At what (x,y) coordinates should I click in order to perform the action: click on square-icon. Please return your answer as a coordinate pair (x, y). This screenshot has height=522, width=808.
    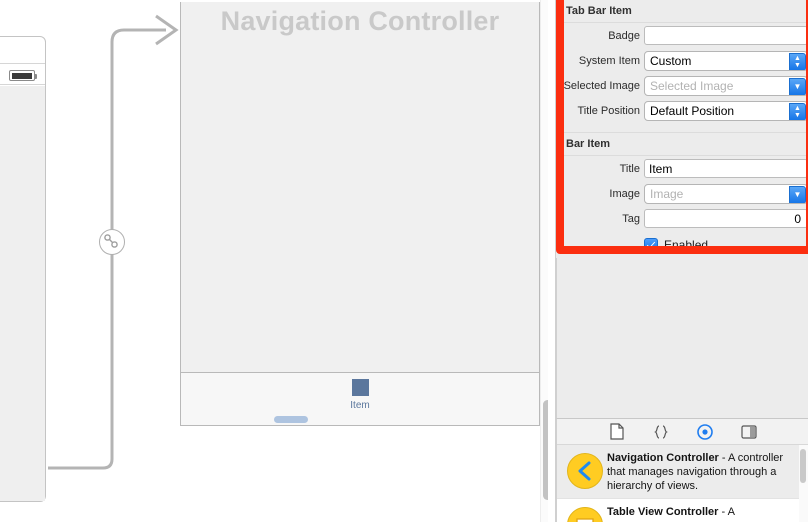
    Looking at the image, I should click on (360, 387).